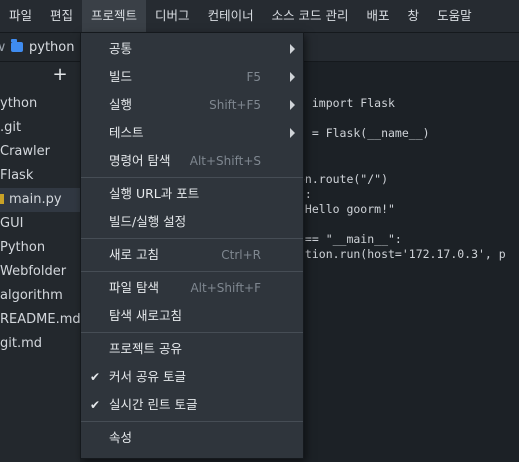 The image size is (519, 462). What do you see at coordinates (11, 127) in the screenshot?
I see `tree-item-label: .git` at bounding box center [11, 127].